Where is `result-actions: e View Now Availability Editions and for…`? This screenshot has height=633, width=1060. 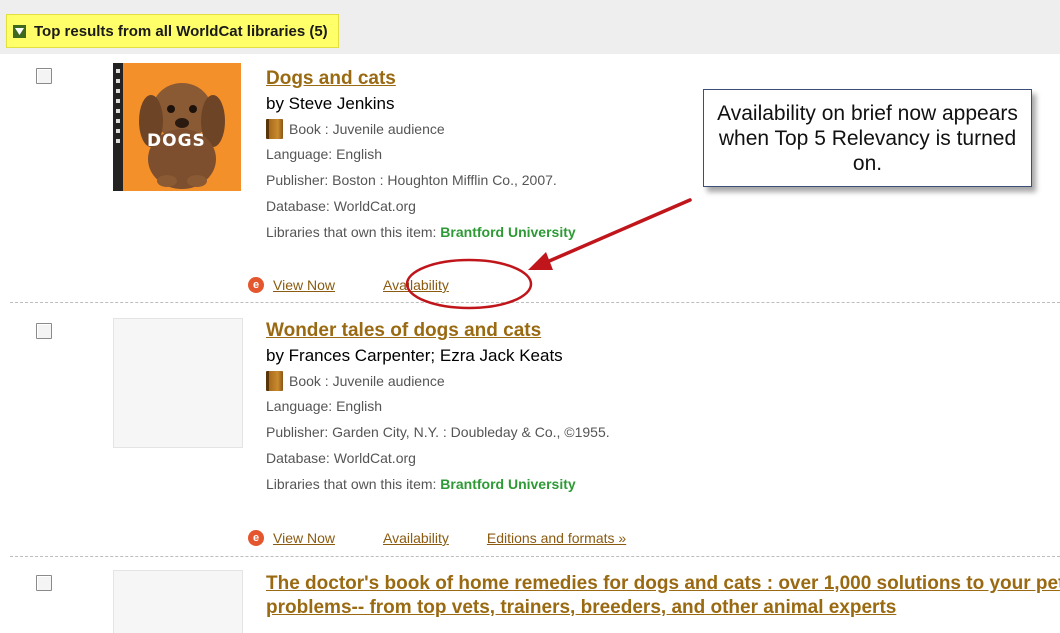
result-actions: e View Now Availability Editions and for… is located at coordinates (437, 538).